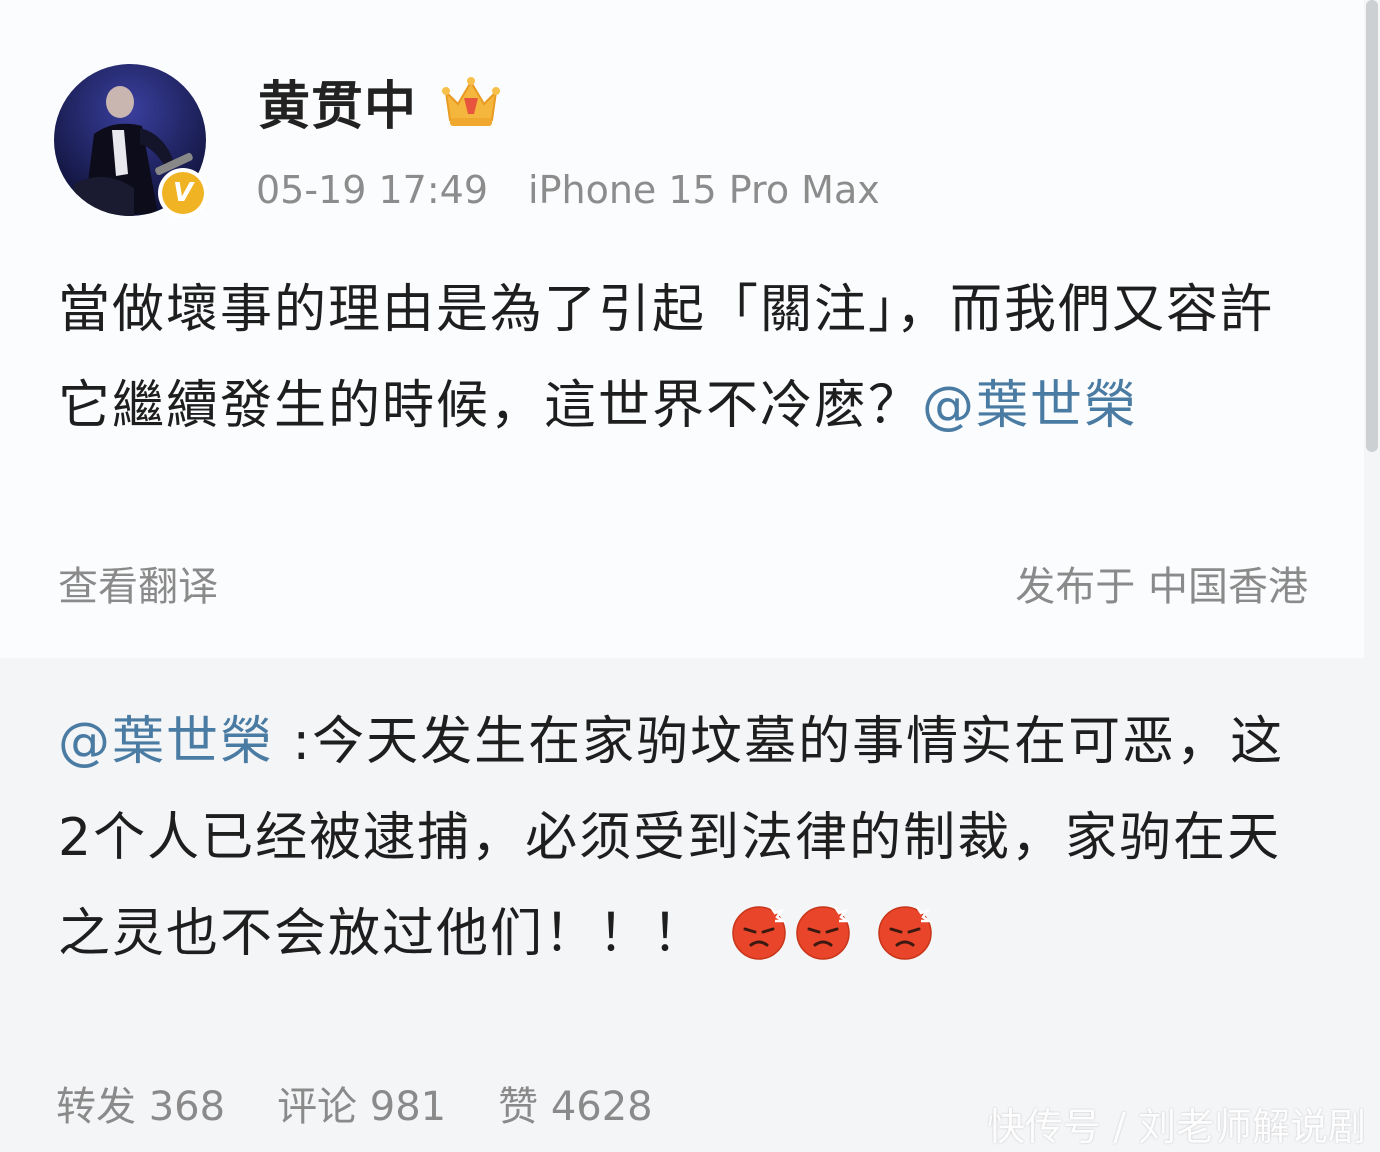  What do you see at coordinates (337, 107) in the screenshot?
I see `username: 黄贯中` at bounding box center [337, 107].